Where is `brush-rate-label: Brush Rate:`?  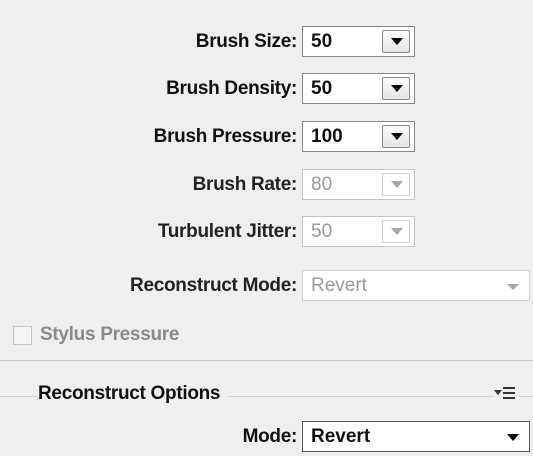 brush-rate-label: Brush Rate: is located at coordinates (245, 184).